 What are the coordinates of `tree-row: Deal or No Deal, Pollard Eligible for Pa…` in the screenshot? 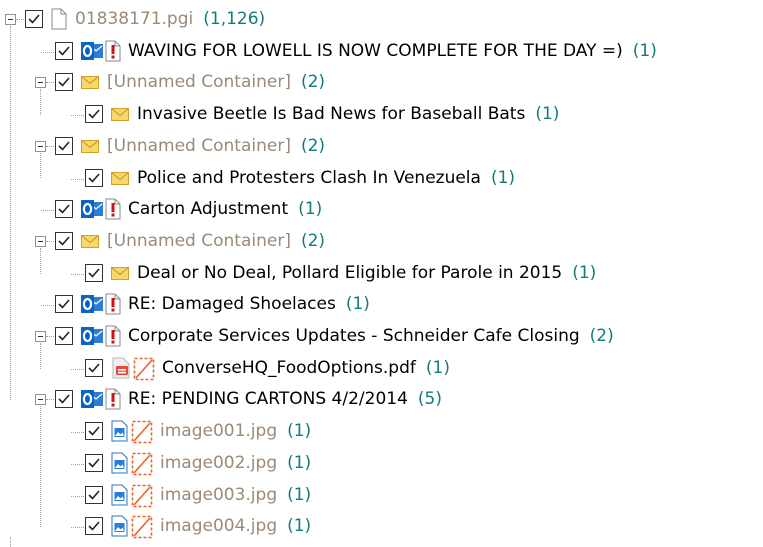 It's located at (381, 273).